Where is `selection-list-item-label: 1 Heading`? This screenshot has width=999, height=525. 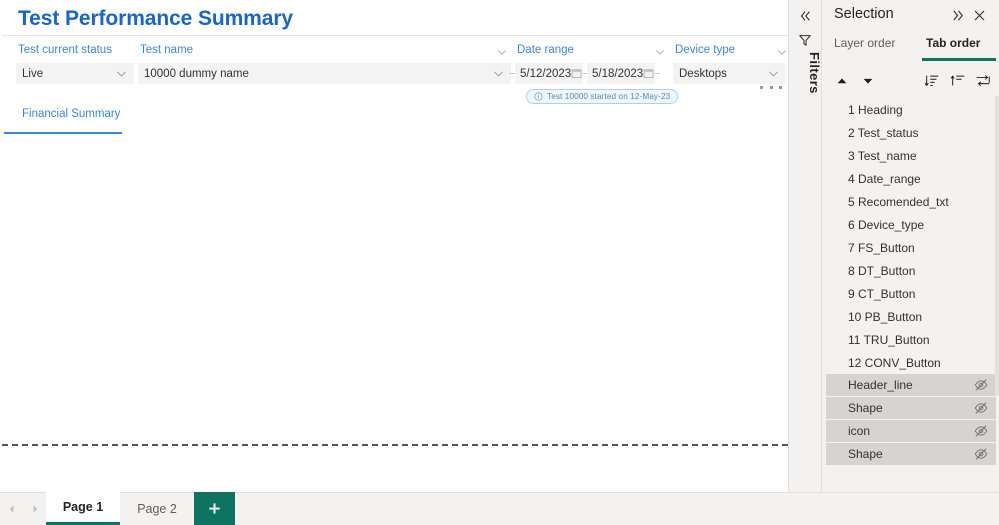 selection-list-item-label: 1 Heading is located at coordinates (875, 109).